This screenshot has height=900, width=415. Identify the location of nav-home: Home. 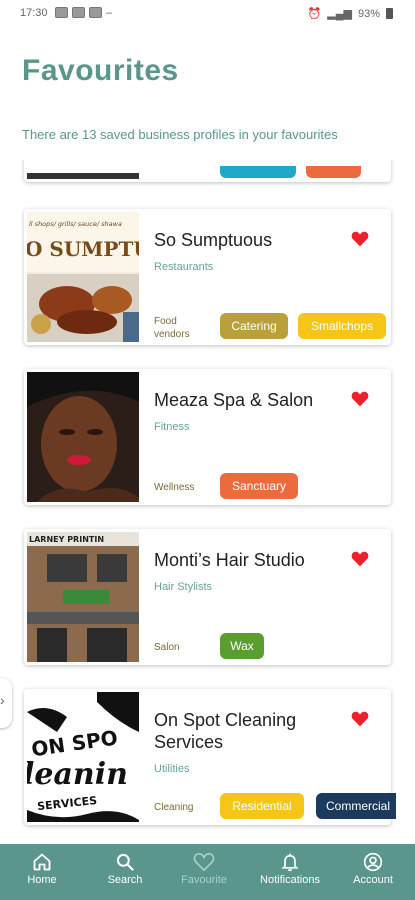
(42, 872).